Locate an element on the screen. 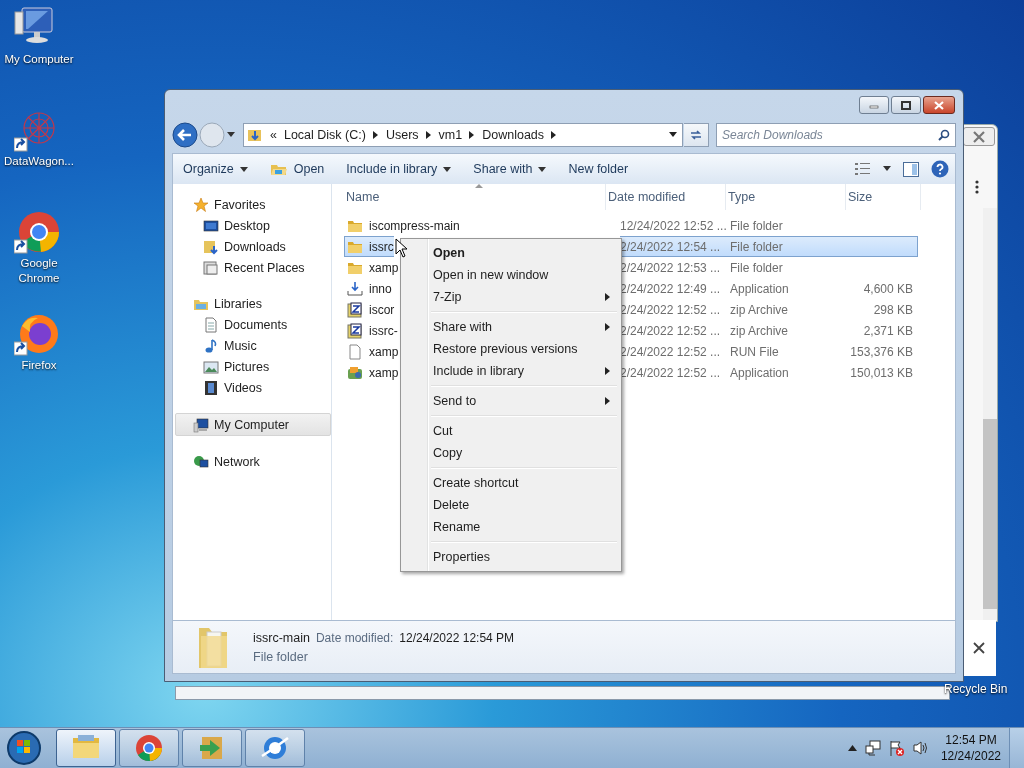 This screenshot has height=768, width=1024. nav-item: Videos is located at coordinates (252, 387).